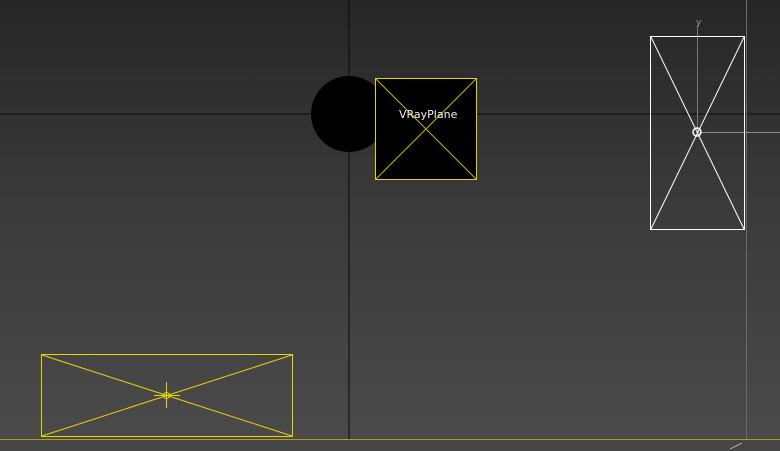  What do you see at coordinates (699, 23) in the screenshot?
I see `gizmo-y-axis-label: y` at bounding box center [699, 23].